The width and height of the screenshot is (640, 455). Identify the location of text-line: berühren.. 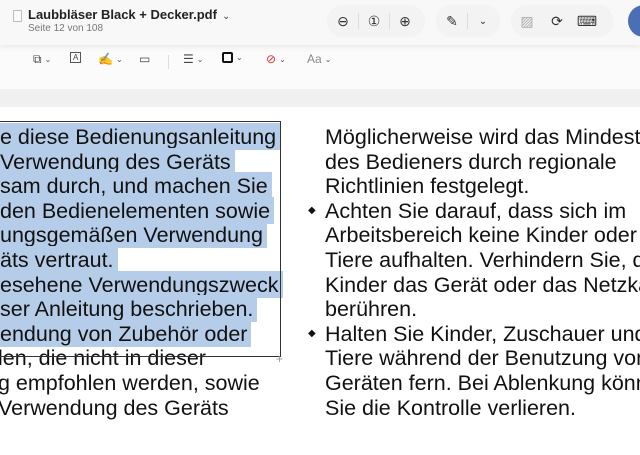
(482, 309).